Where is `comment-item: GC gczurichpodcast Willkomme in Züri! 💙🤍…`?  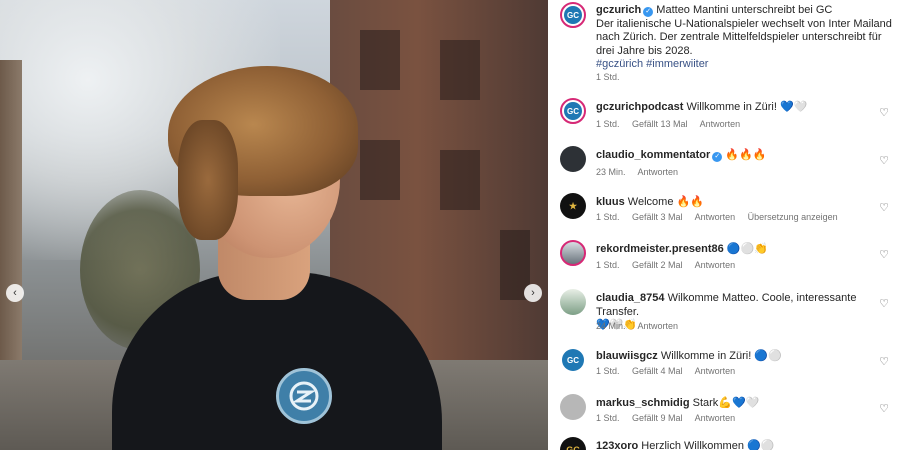 comment-item: GC gczurichpodcast Willkomme in Züri! 💙🤍… is located at coordinates (728, 119).